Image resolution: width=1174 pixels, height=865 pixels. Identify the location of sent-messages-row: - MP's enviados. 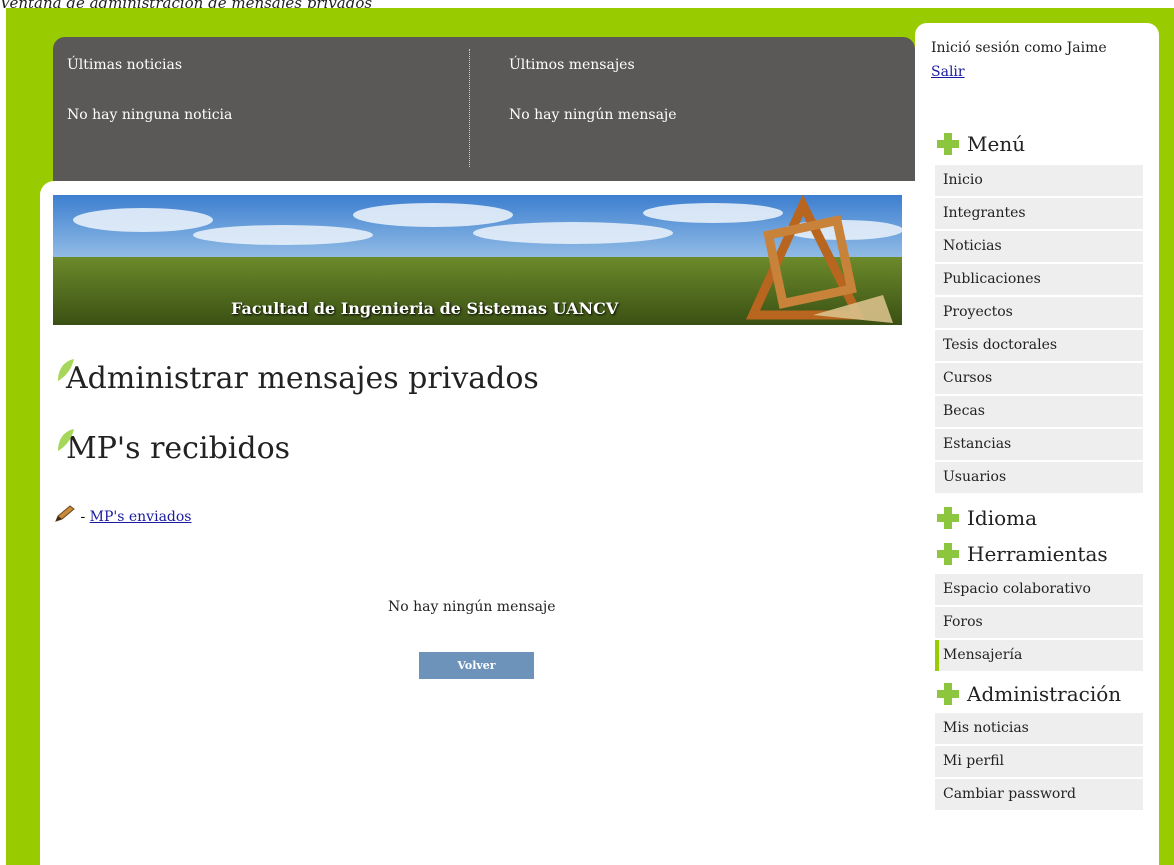
(123, 515).